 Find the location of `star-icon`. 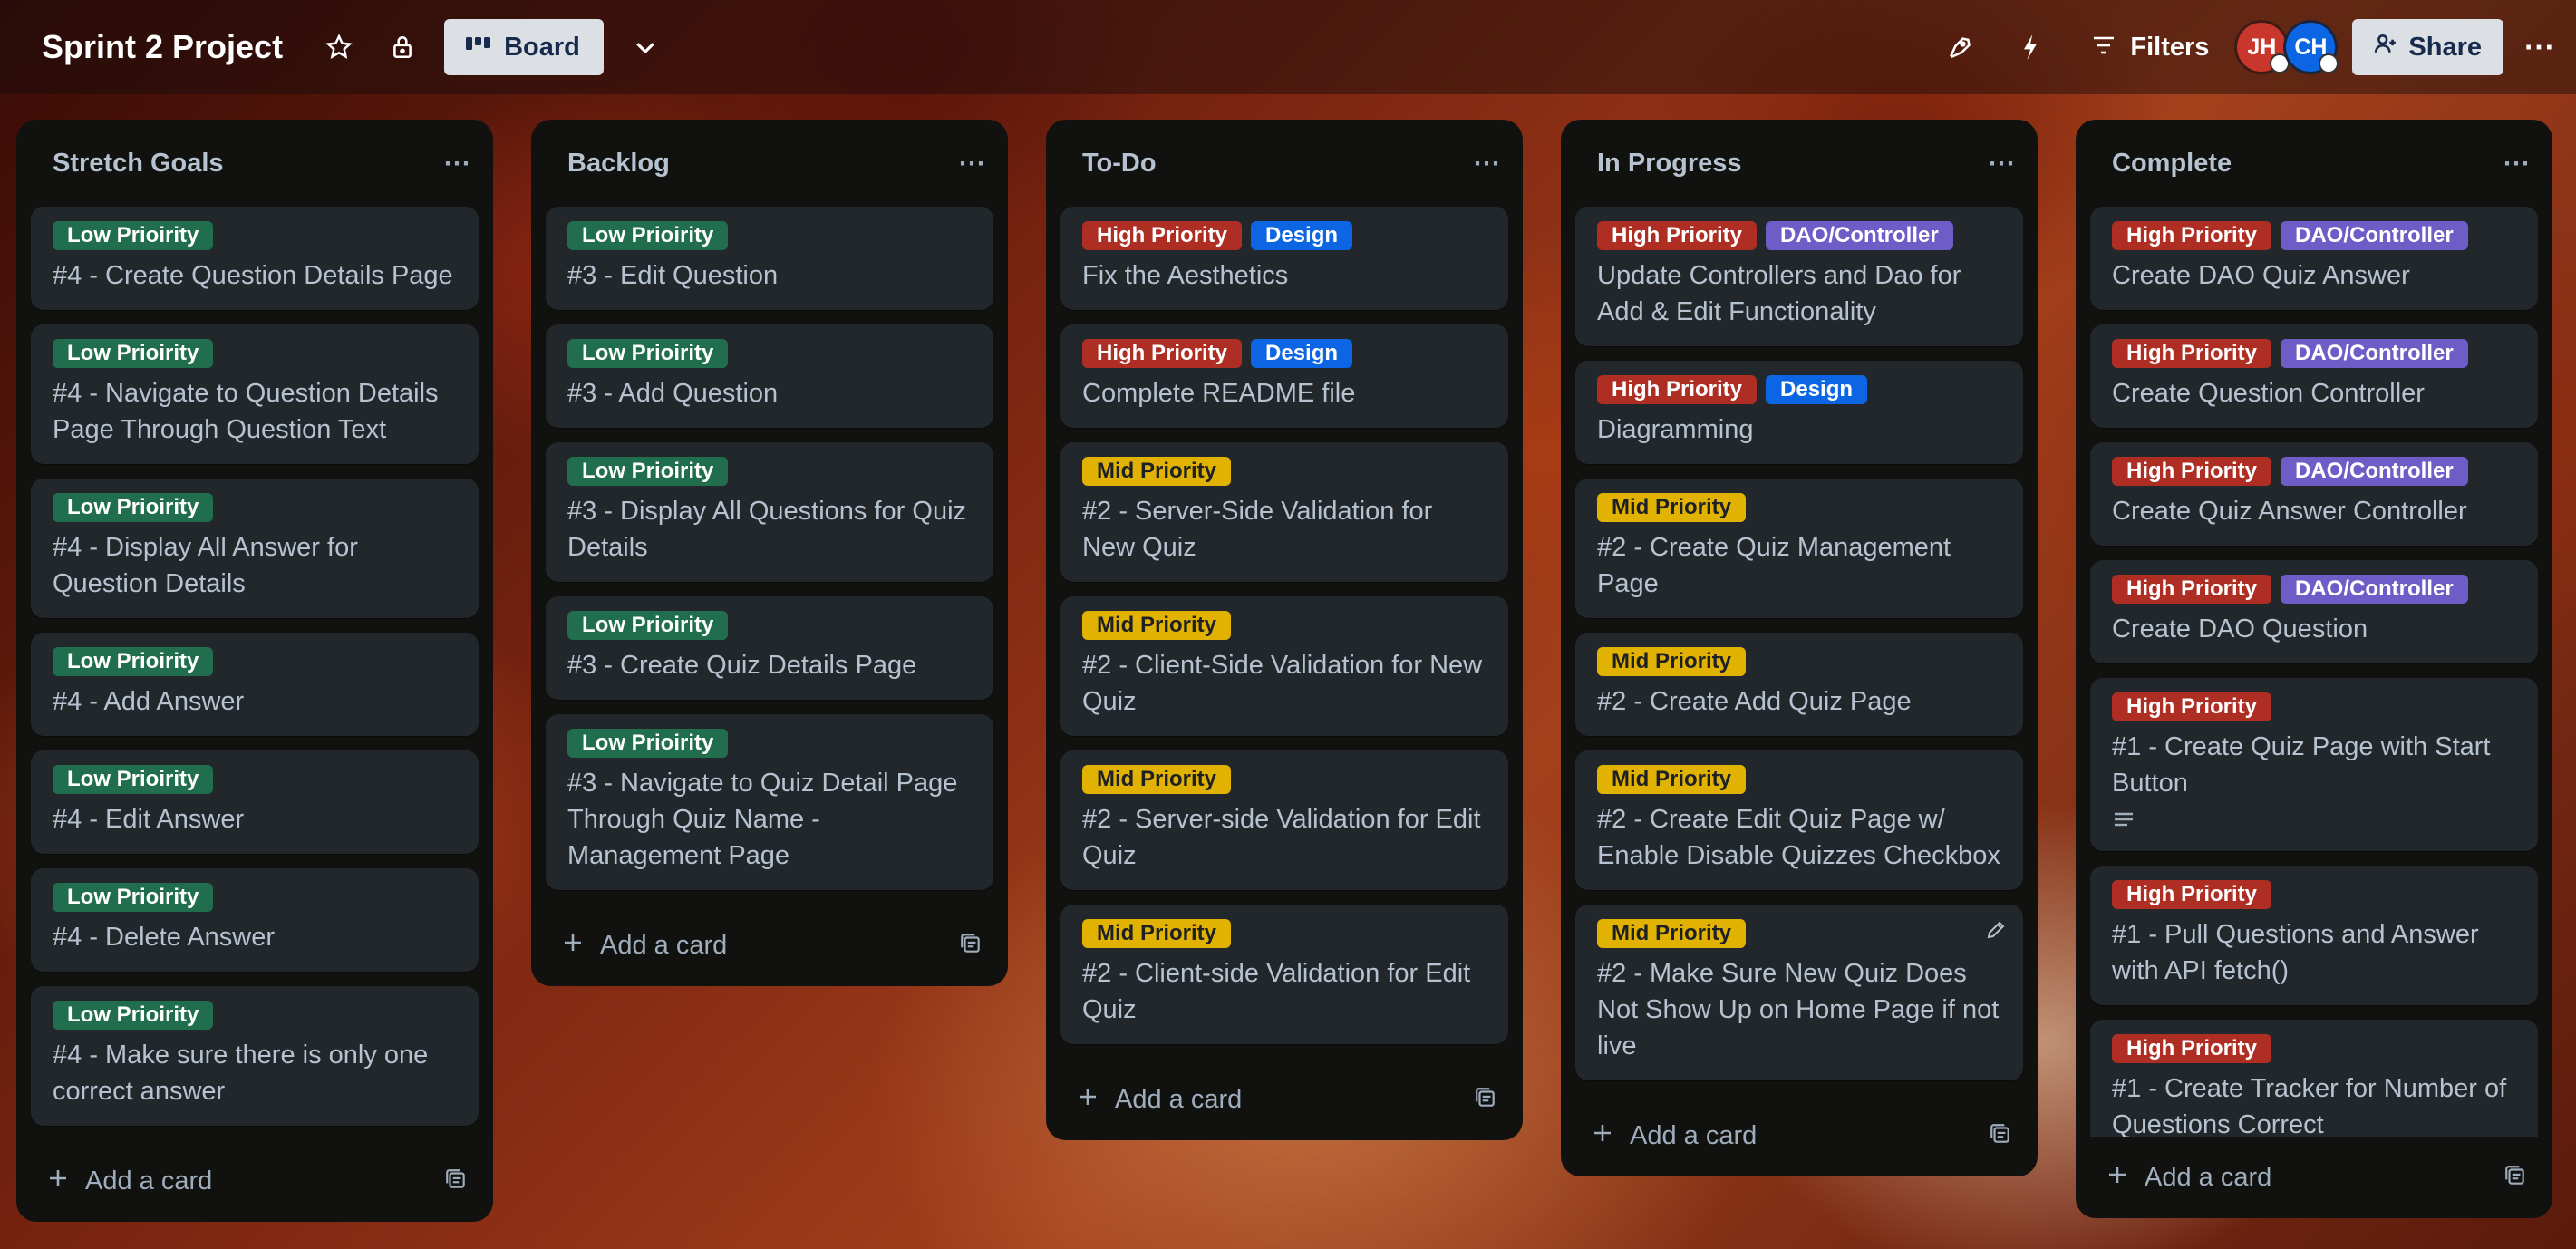

star-icon is located at coordinates (339, 47).